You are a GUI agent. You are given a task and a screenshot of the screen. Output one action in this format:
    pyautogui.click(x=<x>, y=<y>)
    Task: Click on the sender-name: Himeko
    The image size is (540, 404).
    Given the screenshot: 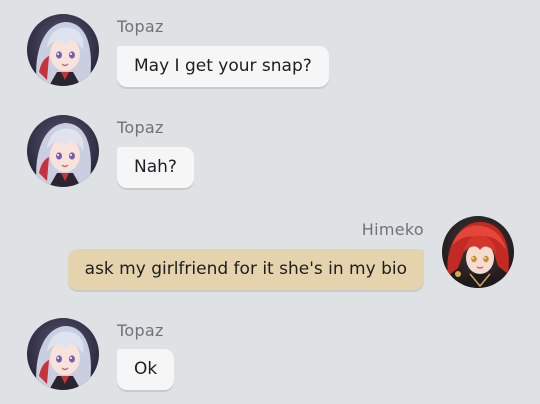 What is the action you would take?
    pyautogui.click(x=392, y=229)
    